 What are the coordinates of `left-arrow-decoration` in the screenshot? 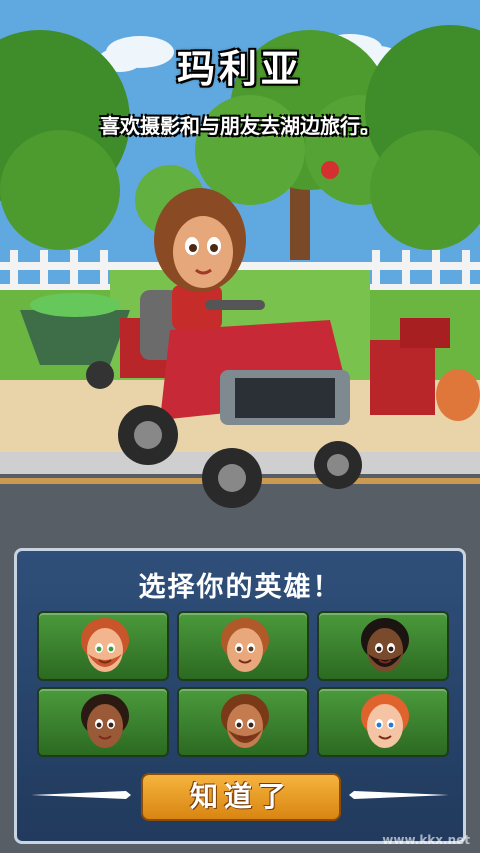 It's located at (81, 795).